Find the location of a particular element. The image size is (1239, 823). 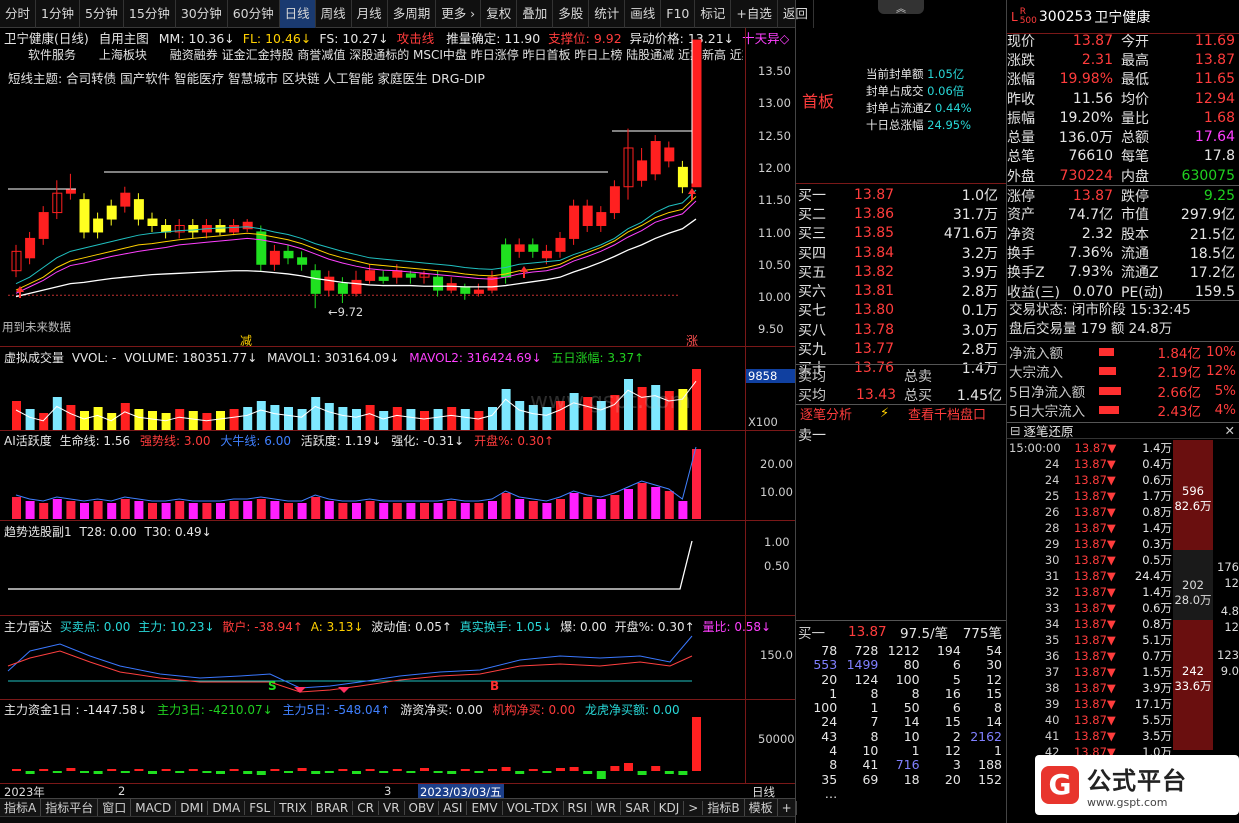

toolbar-item: 月线 is located at coordinates (370, 14).